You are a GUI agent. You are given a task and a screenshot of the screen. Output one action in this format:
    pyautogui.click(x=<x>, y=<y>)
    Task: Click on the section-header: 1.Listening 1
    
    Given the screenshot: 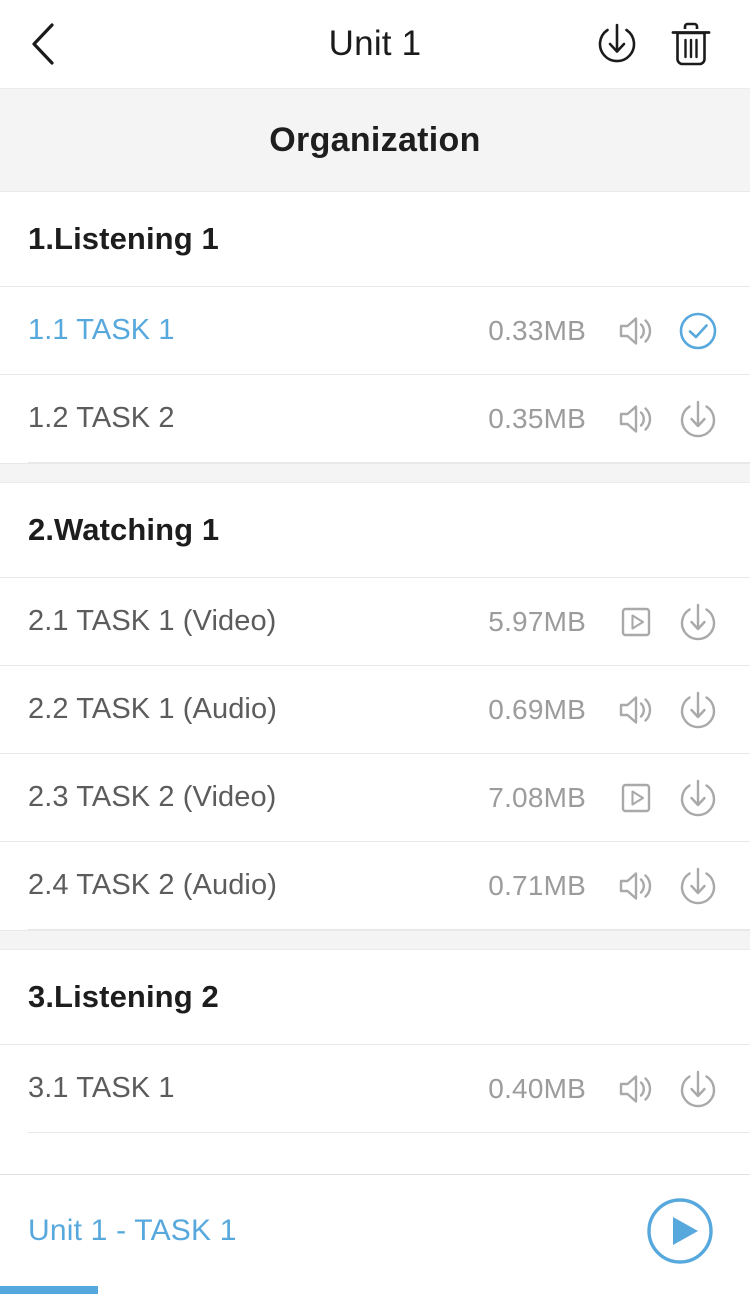 What is the action you would take?
    pyautogui.click(x=375, y=239)
    